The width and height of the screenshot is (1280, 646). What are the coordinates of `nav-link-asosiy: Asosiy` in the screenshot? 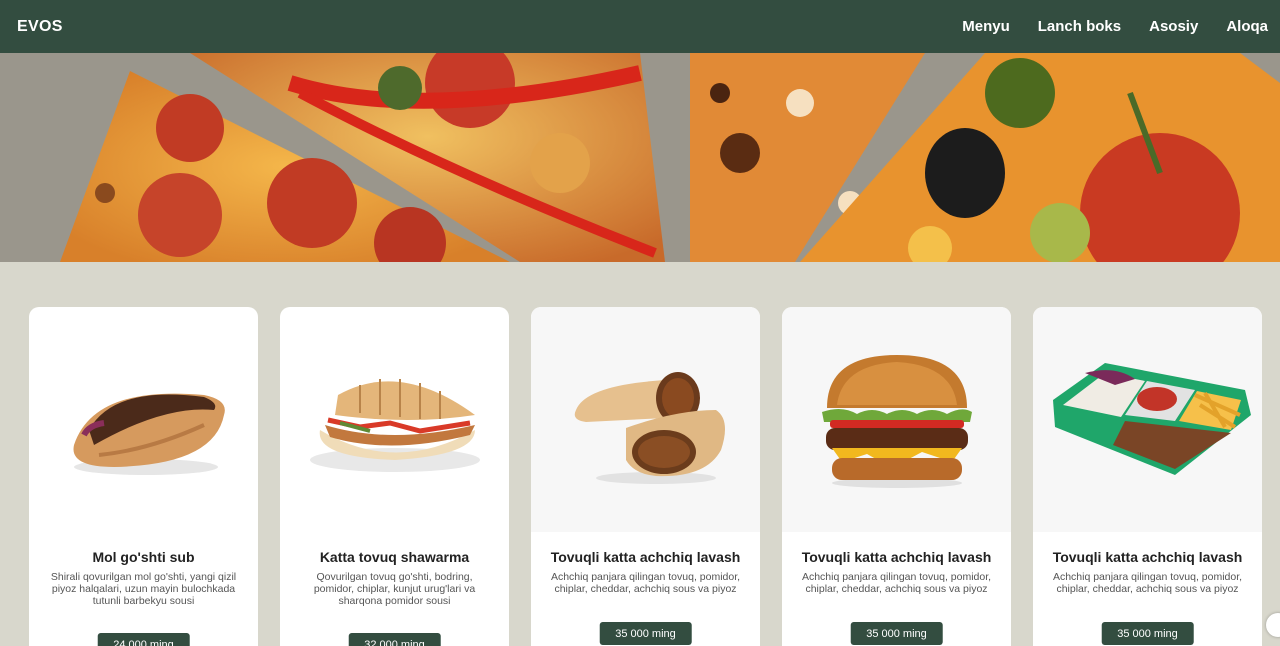 It's located at (1173, 26).